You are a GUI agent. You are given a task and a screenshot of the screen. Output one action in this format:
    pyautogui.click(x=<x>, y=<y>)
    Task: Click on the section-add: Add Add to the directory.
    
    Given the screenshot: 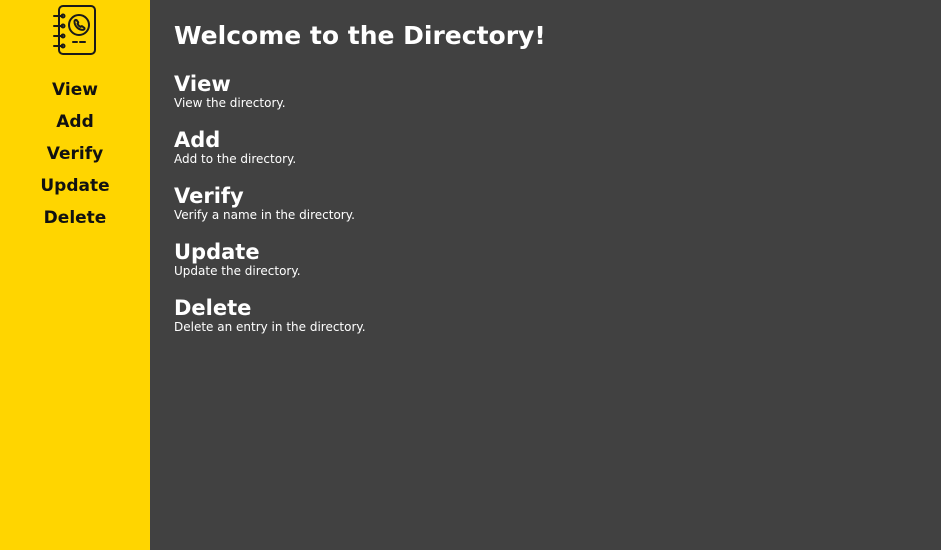 What is the action you would take?
    pyautogui.click(x=545, y=147)
    